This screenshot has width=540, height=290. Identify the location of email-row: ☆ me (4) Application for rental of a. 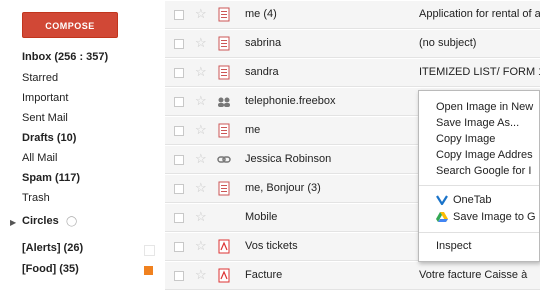
(352, 15).